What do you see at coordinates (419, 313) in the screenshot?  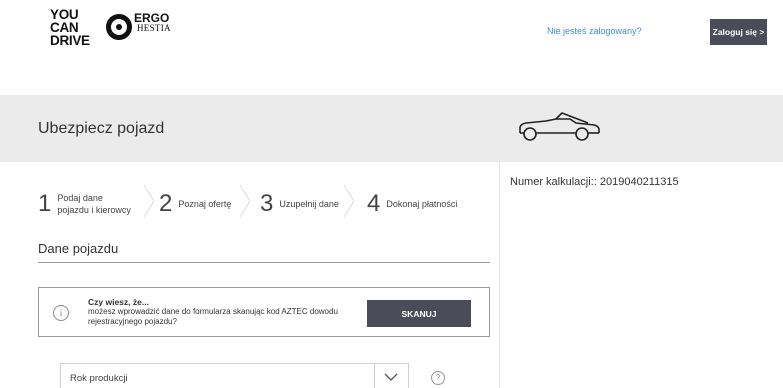 I see `scan-button: SKANUJ` at bounding box center [419, 313].